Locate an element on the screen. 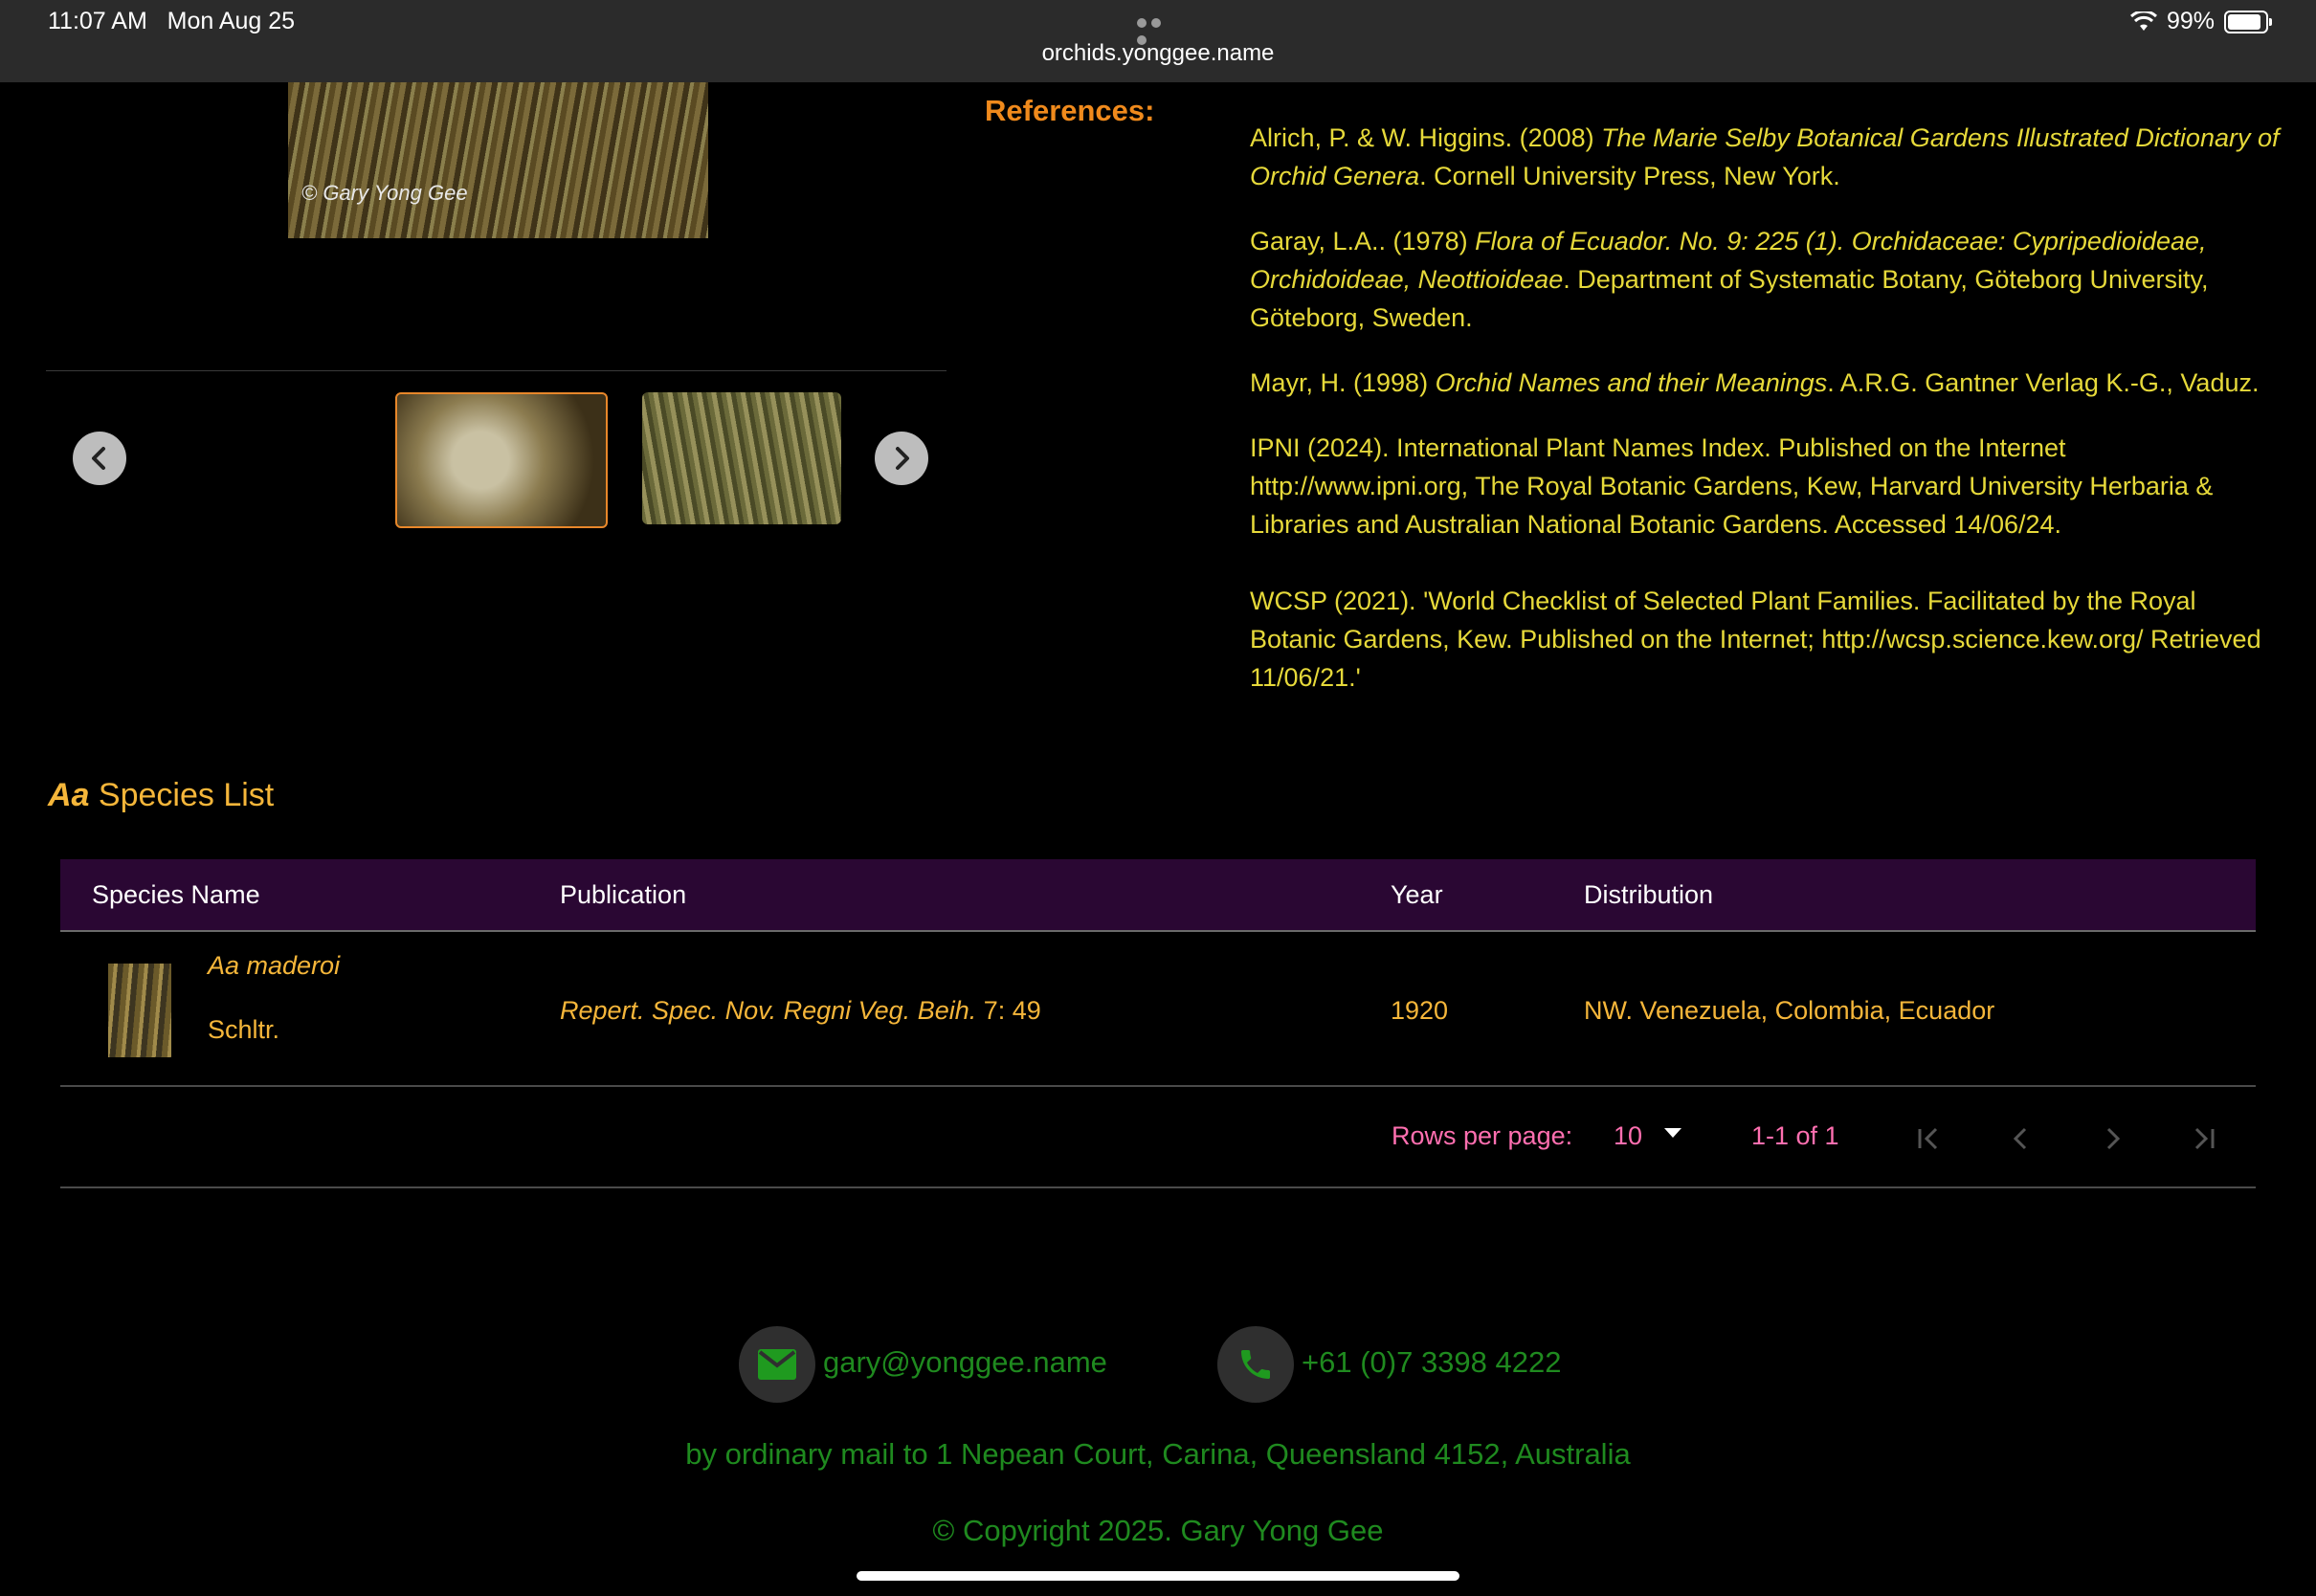 The height and width of the screenshot is (1596, 2316). email-button is located at coordinates (777, 1365).